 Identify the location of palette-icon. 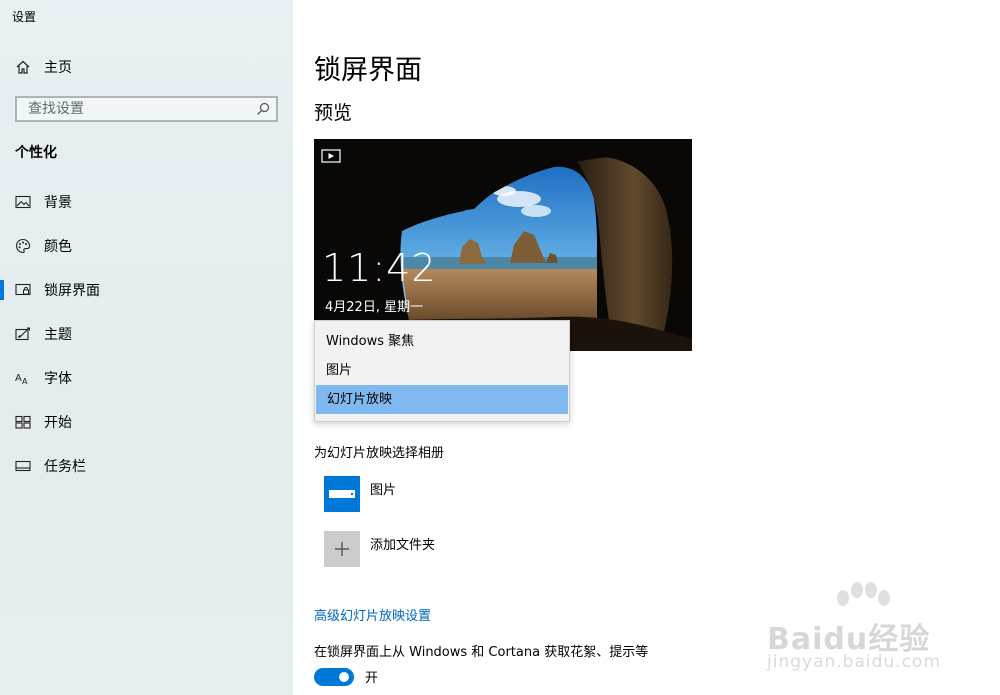
(23, 246).